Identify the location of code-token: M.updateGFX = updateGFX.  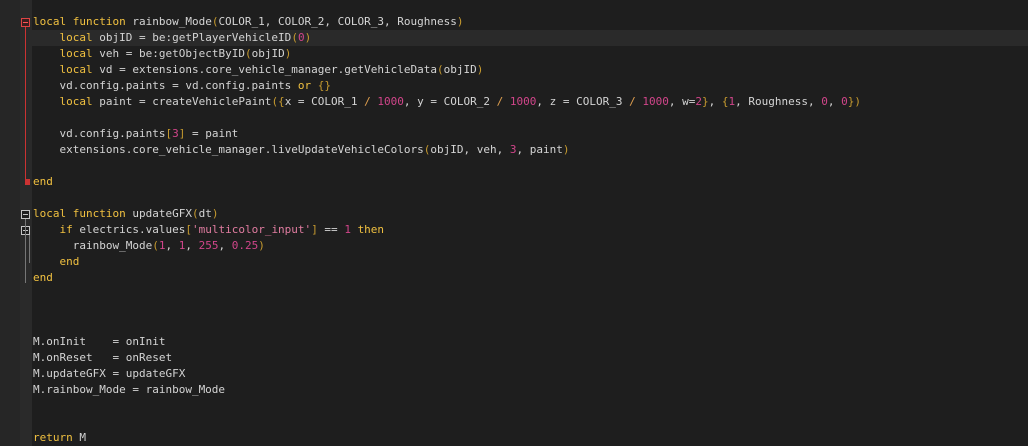
(109, 373).